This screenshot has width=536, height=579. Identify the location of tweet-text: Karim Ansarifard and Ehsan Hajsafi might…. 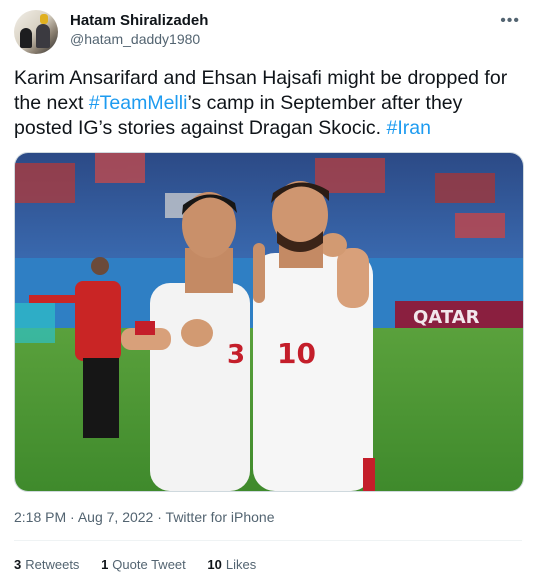
(269, 103).